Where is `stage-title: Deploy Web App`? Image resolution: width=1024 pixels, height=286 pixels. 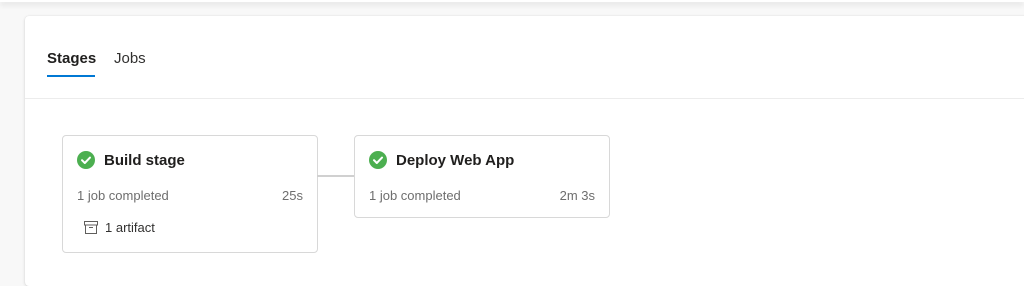 stage-title: Deploy Web App is located at coordinates (455, 160).